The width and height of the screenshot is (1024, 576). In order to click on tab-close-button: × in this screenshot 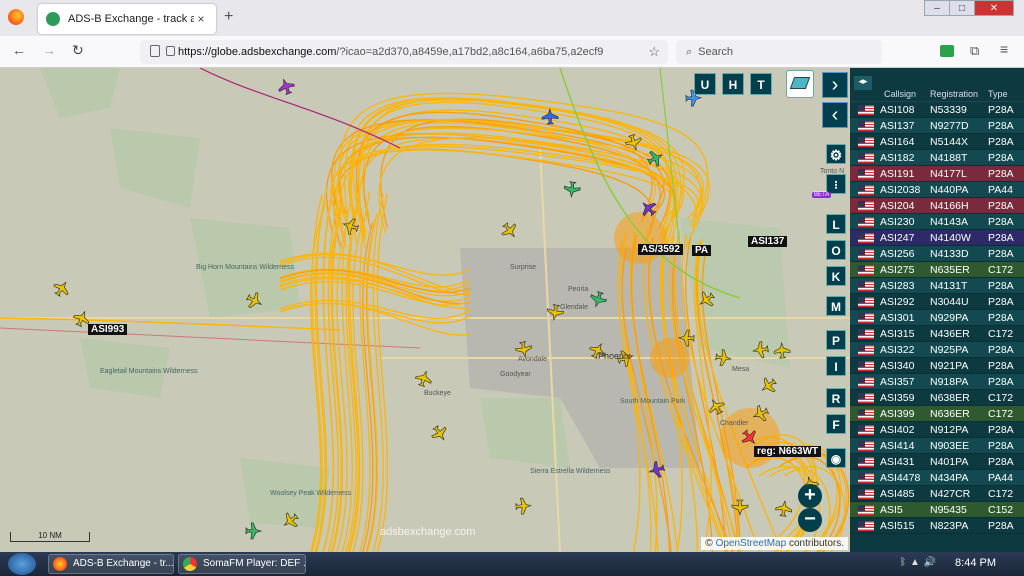, I will do `click(201, 19)`.